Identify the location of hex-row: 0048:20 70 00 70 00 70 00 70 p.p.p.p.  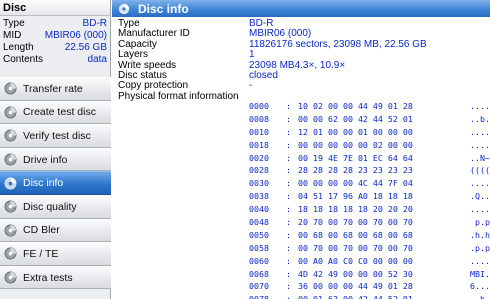
(369, 222).